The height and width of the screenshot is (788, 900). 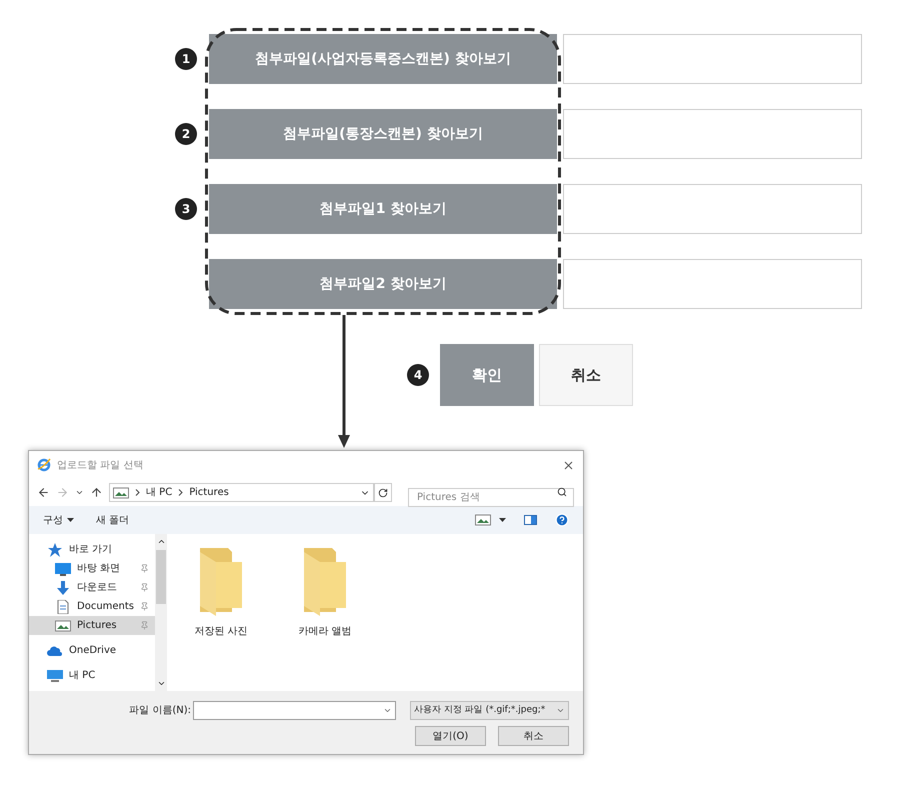 What do you see at coordinates (530, 520) in the screenshot?
I see `preview-pane-icon` at bounding box center [530, 520].